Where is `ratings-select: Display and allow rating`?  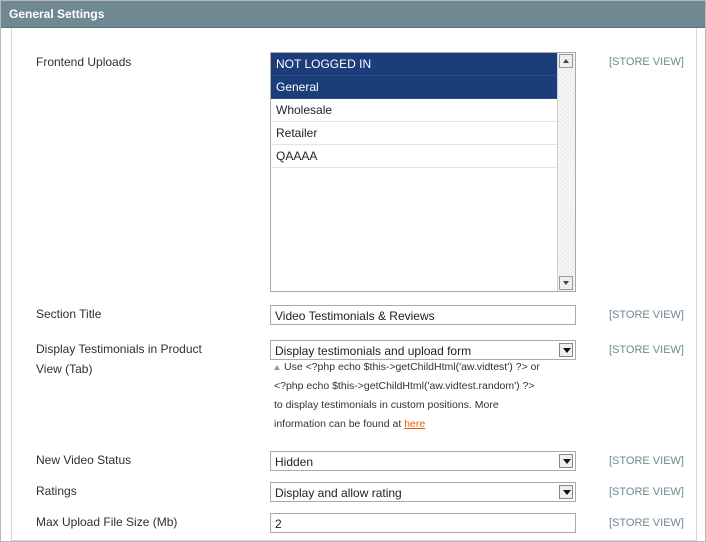
ratings-select: Display and allow rating is located at coordinates (423, 492).